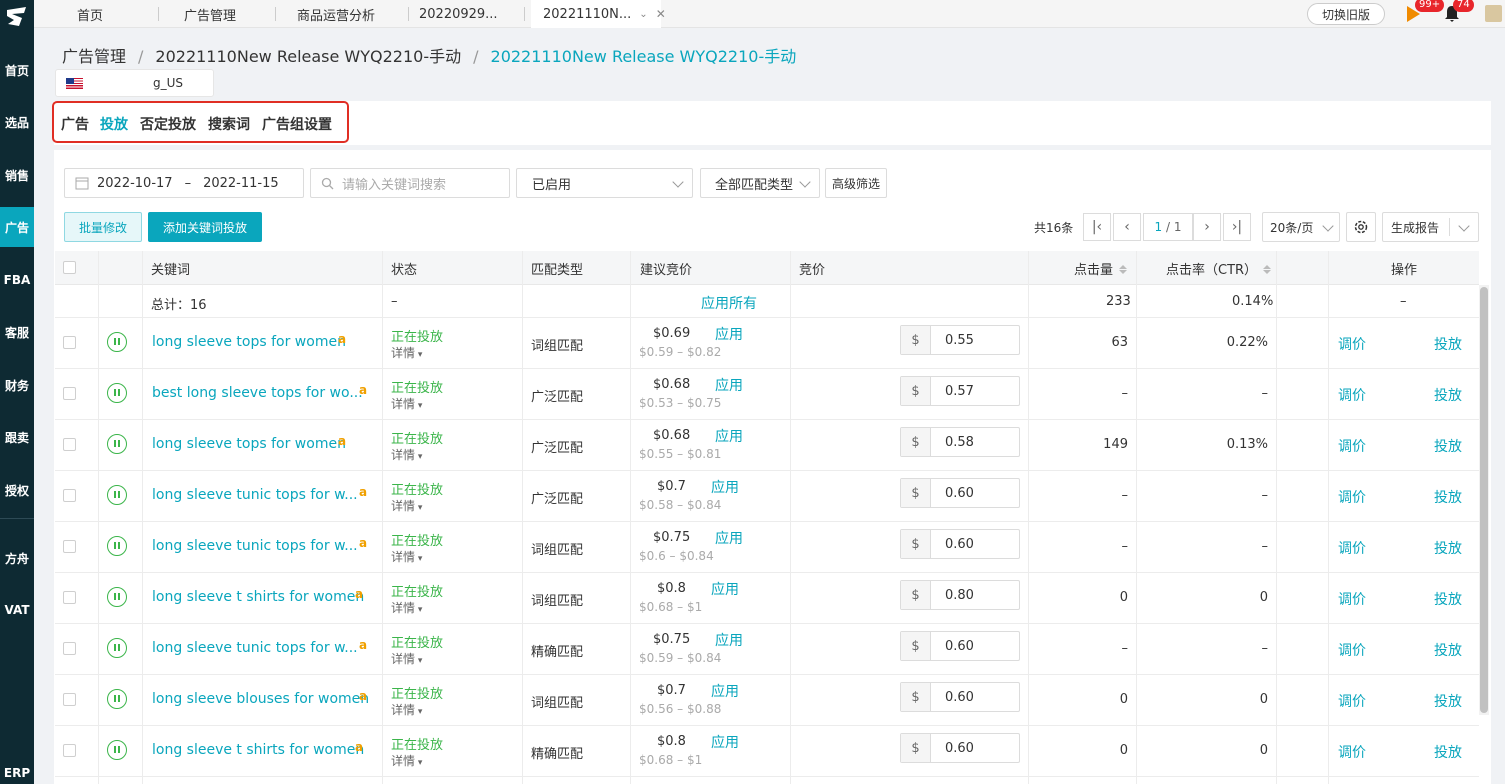 This screenshot has height=784, width=1505. What do you see at coordinates (1361, 227) in the screenshot?
I see `settings-button` at bounding box center [1361, 227].